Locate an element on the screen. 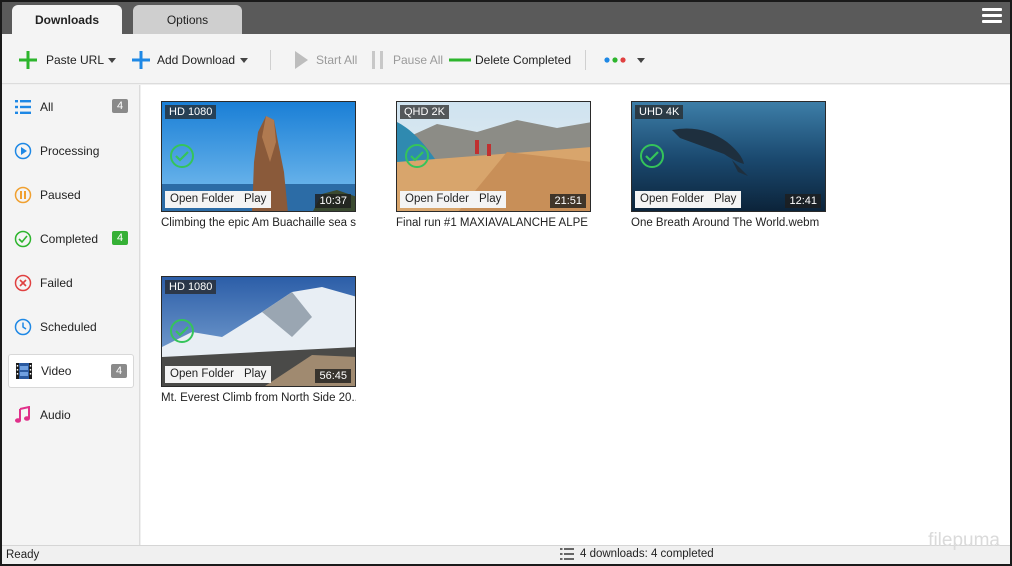  sidebar-item-audio: Audio is located at coordinates (71, 415).